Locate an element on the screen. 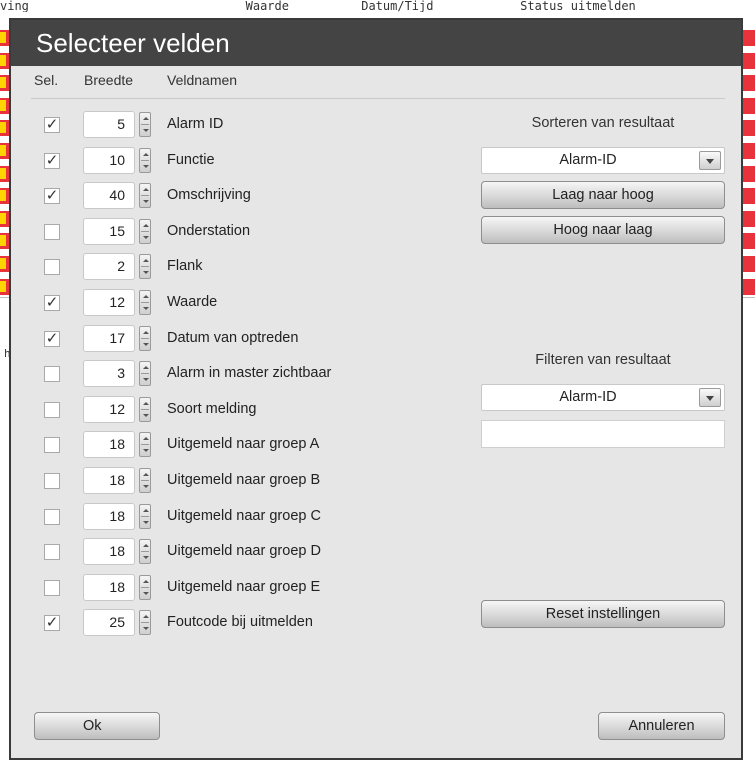 The height and width of the screenshot is (776, 755). cancel-button: Annuleren is located at coordinates (661, 726).